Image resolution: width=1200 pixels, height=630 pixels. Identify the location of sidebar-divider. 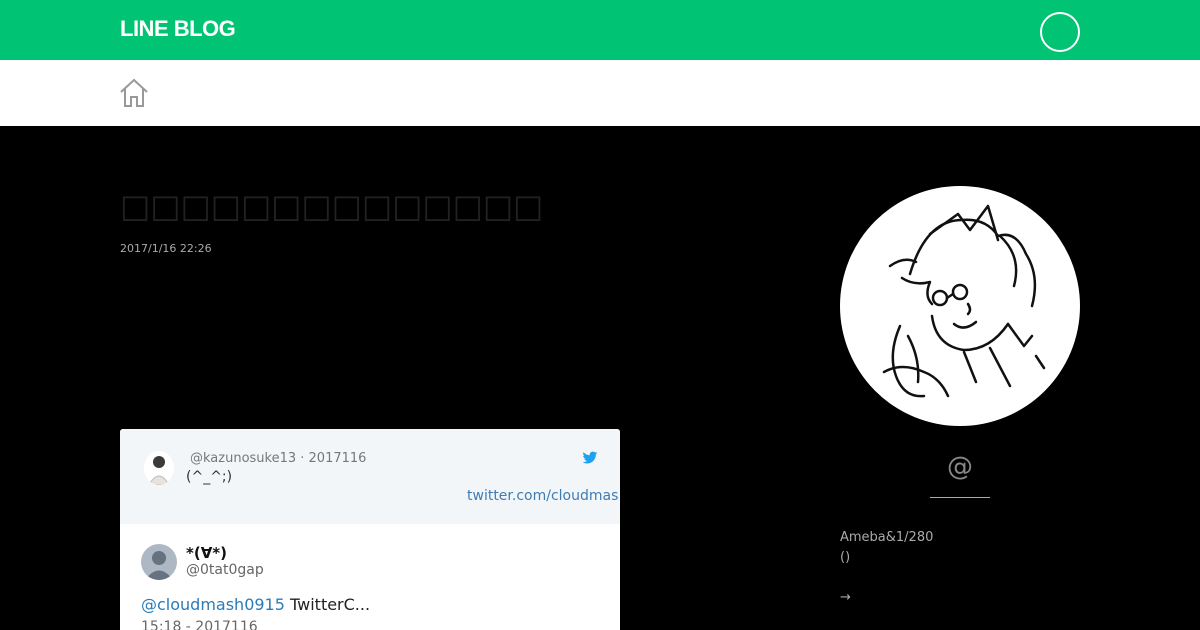
(960, 497).